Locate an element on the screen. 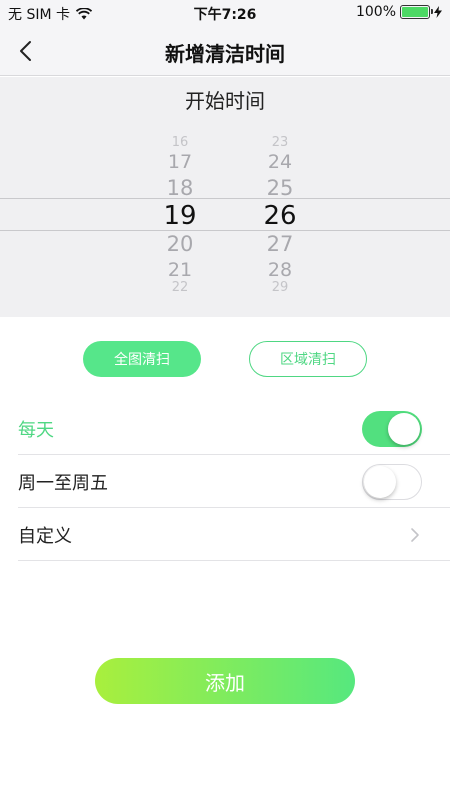  picker-selection-band is located at coordinates (225, 214).